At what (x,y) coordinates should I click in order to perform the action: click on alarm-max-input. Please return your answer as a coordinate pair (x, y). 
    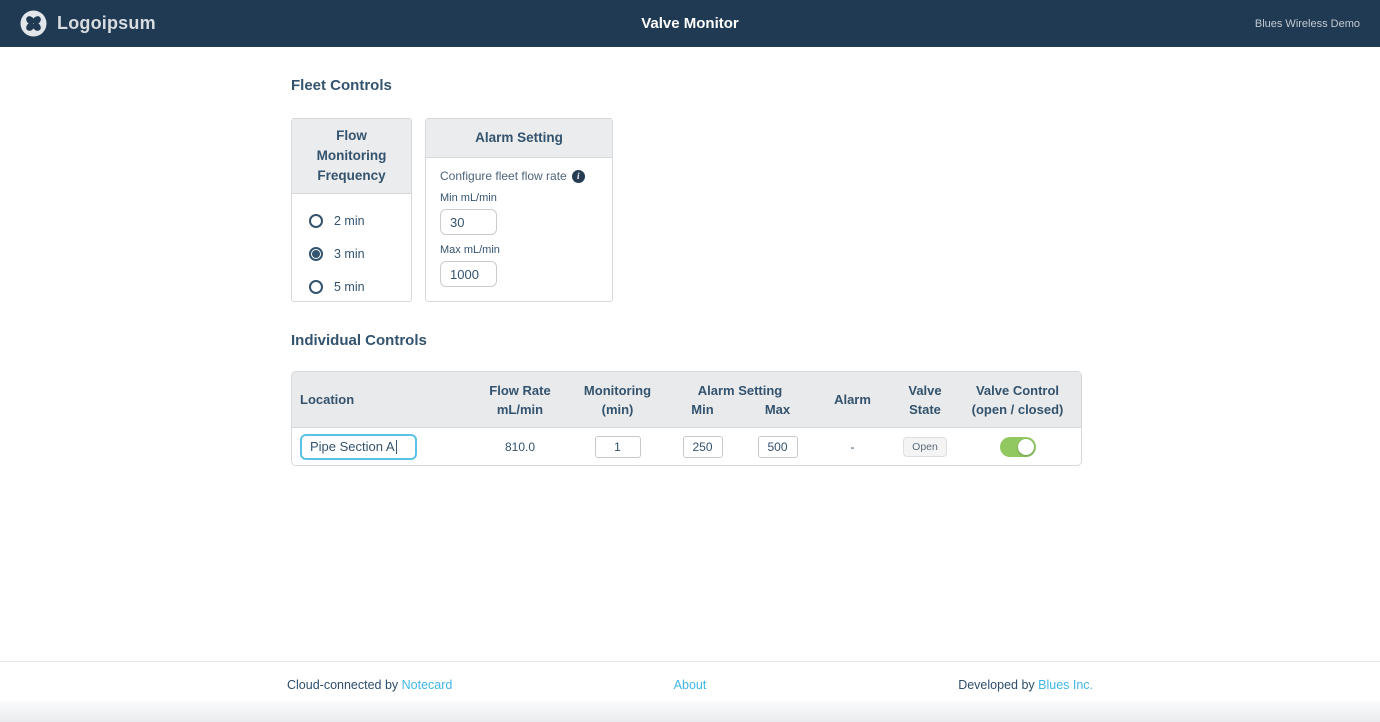
    Looking at the image, I should click on (777, 446).